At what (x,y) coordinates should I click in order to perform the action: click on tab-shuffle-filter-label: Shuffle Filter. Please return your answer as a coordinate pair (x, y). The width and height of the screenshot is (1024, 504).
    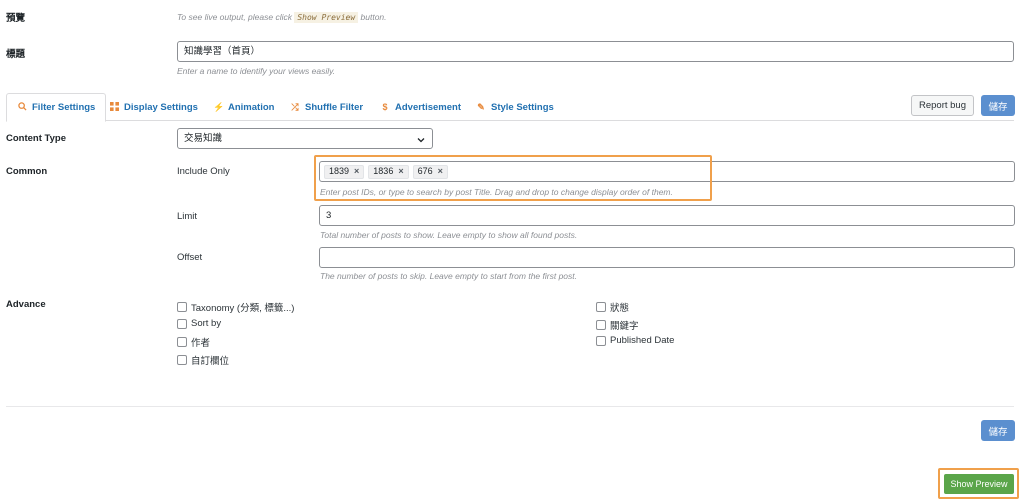
    Looking at the image, I should click on (334, 107).